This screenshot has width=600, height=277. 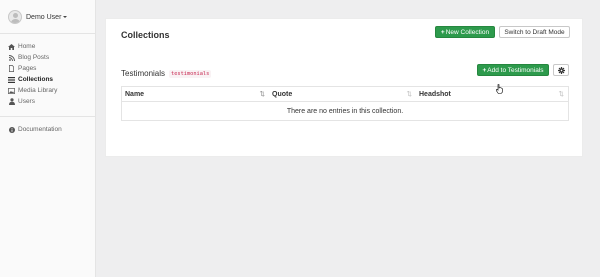 I want to click on column-header-quote: Quote ⇅, so click(x=342, y=94).